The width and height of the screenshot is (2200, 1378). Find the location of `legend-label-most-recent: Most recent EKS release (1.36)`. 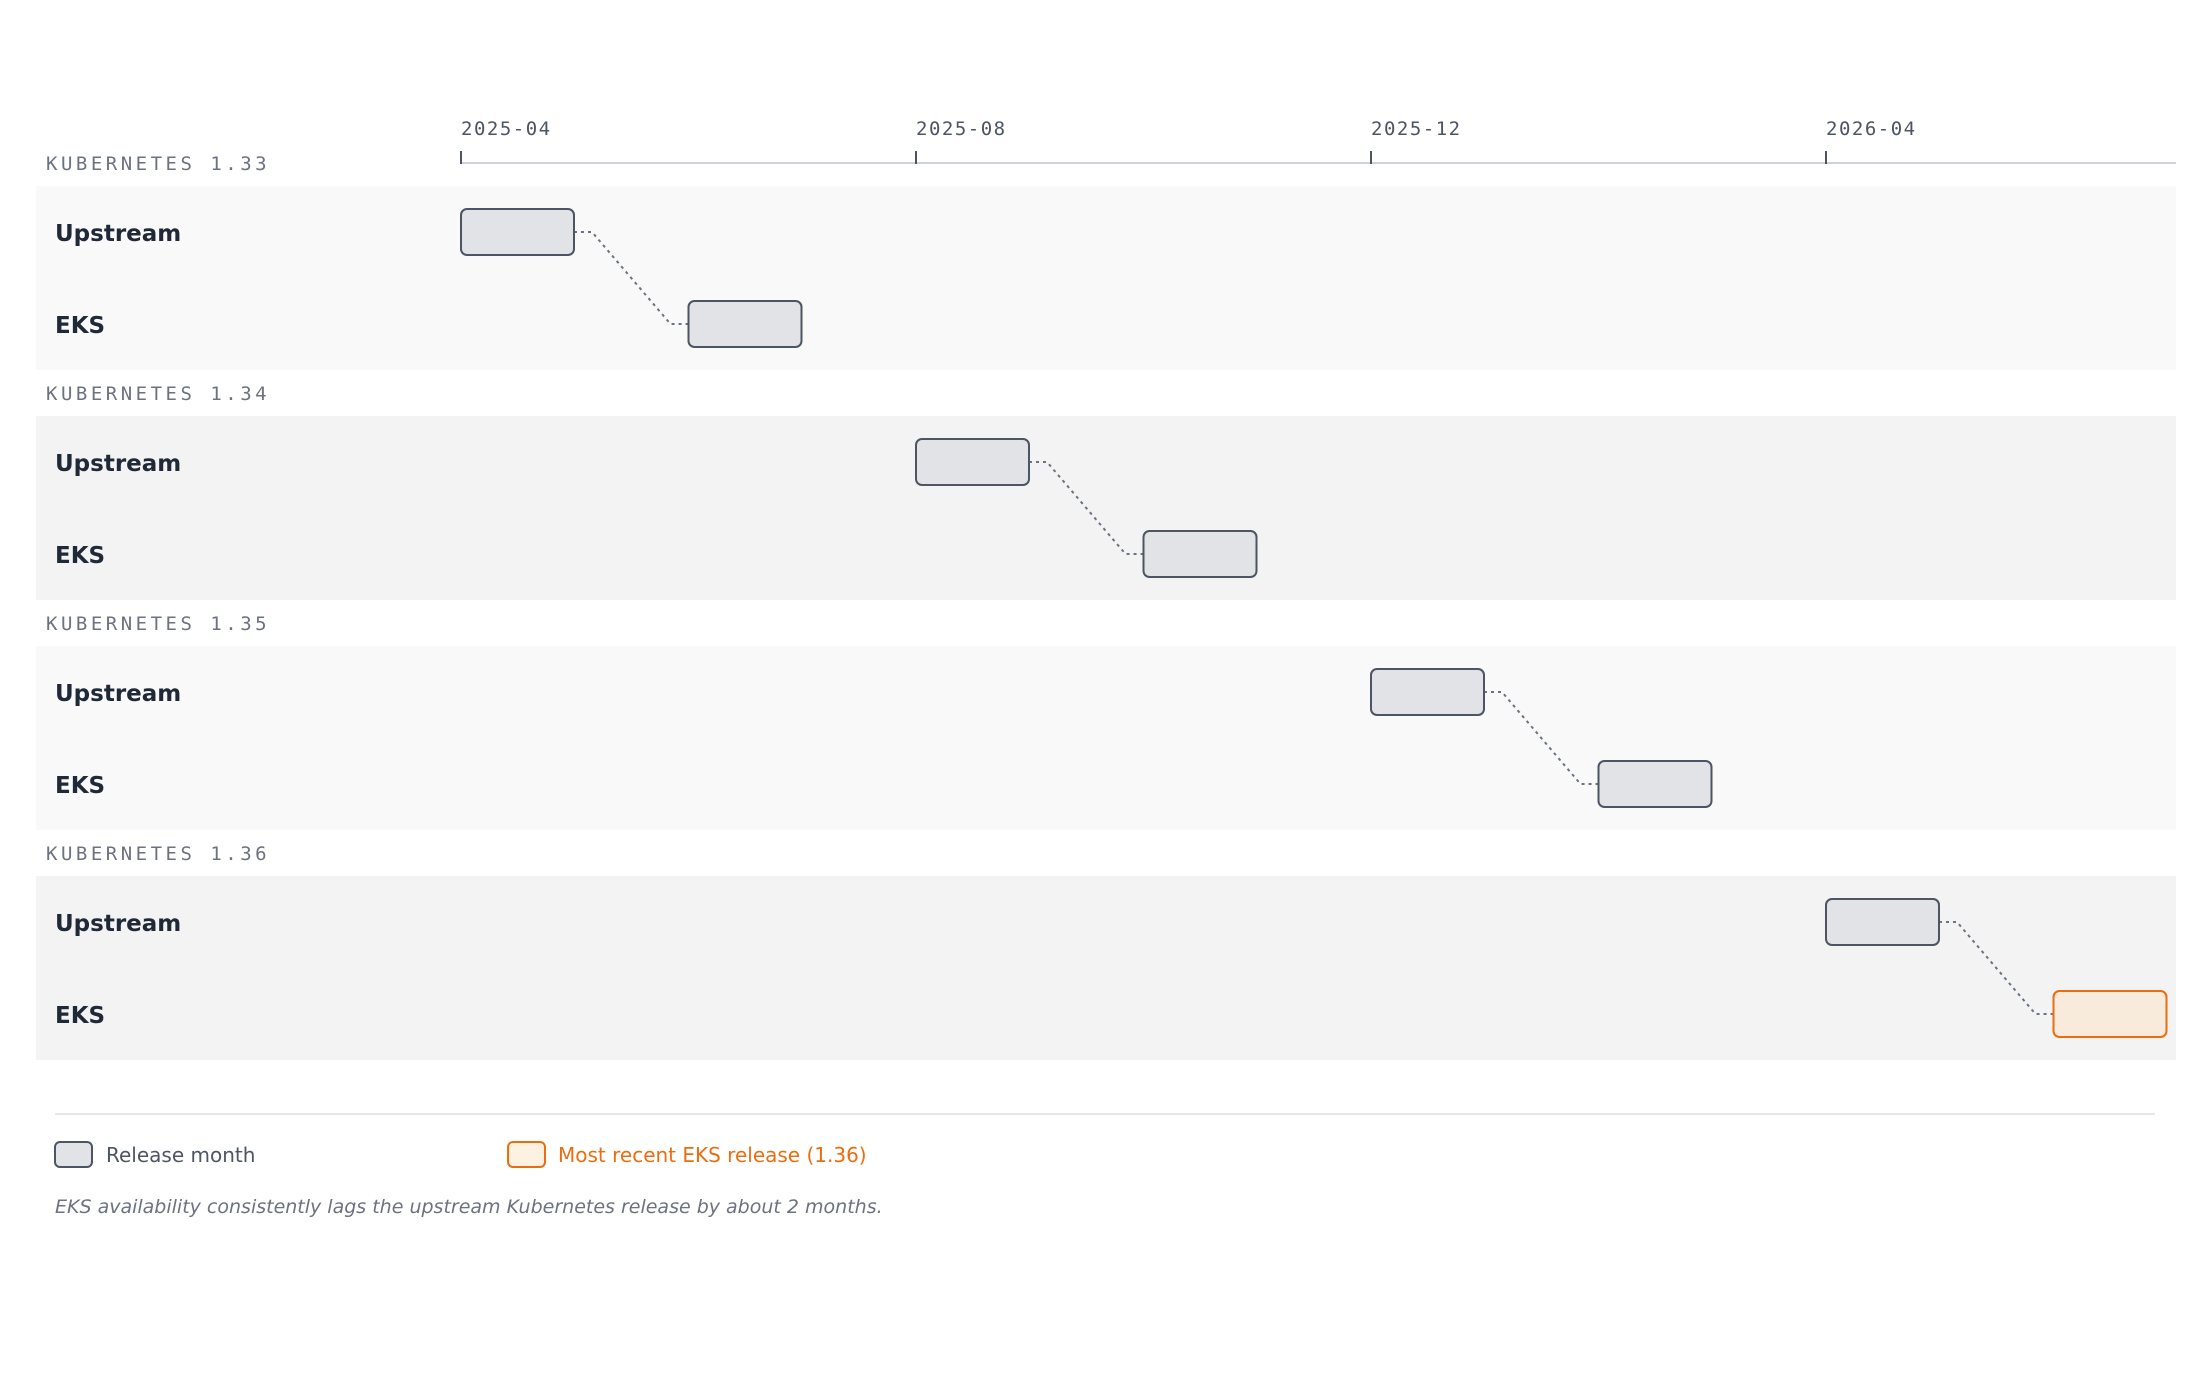

legend-label-most-recent: Most recent EKS release (1.36) is located at coordinates (712, 1155).